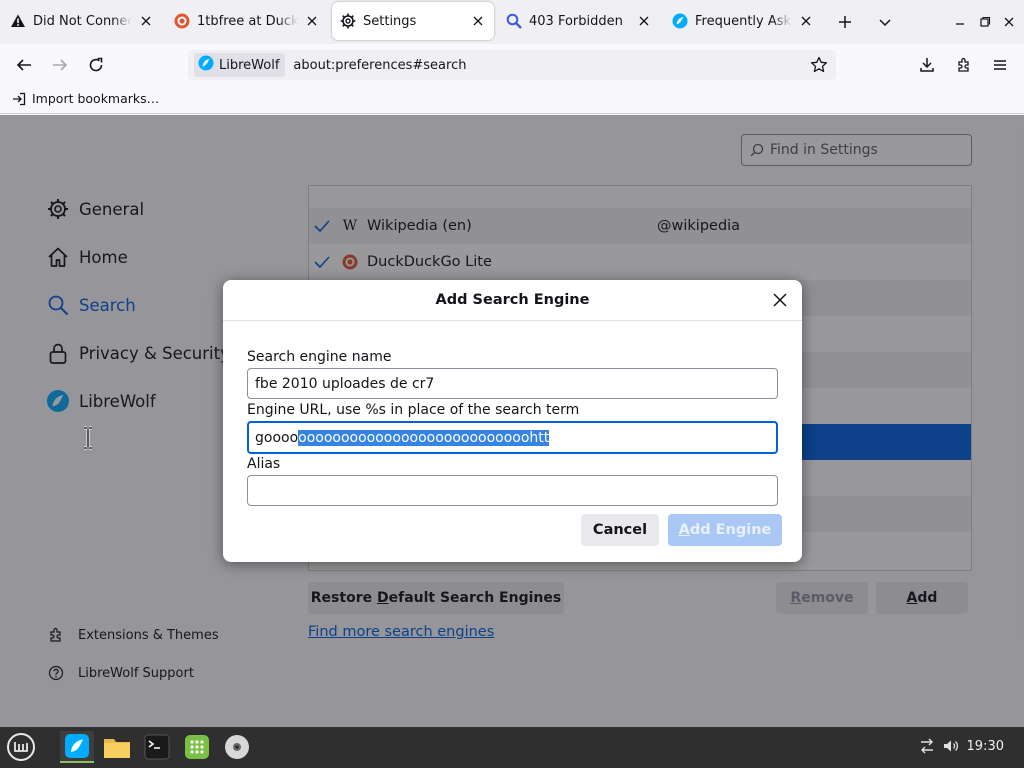  Describe the element at coordinates (620, 530) in the screenshot. I see `cancel-button: Cancel` at that location.